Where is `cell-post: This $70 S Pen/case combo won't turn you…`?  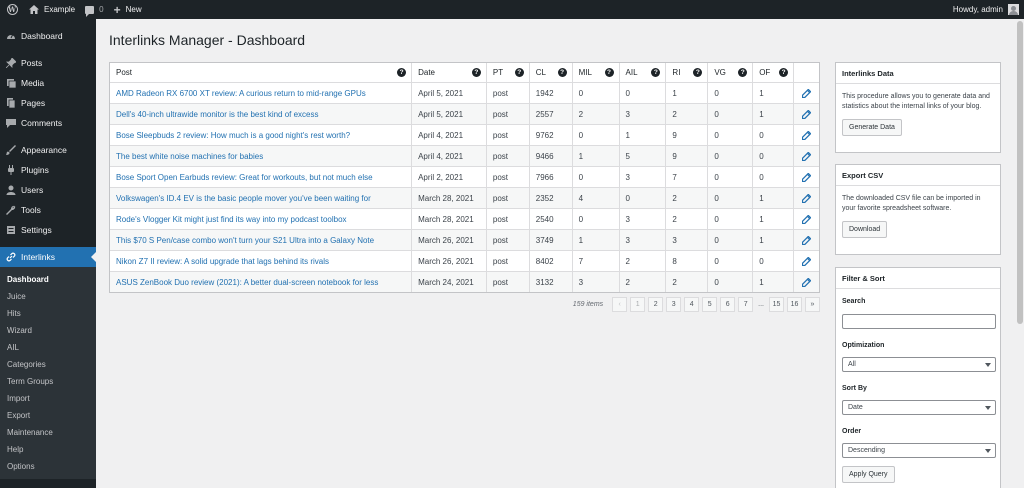 cell-post: This $70 S Pen/case combo won't turn you… is located at coordinates (260, 240).